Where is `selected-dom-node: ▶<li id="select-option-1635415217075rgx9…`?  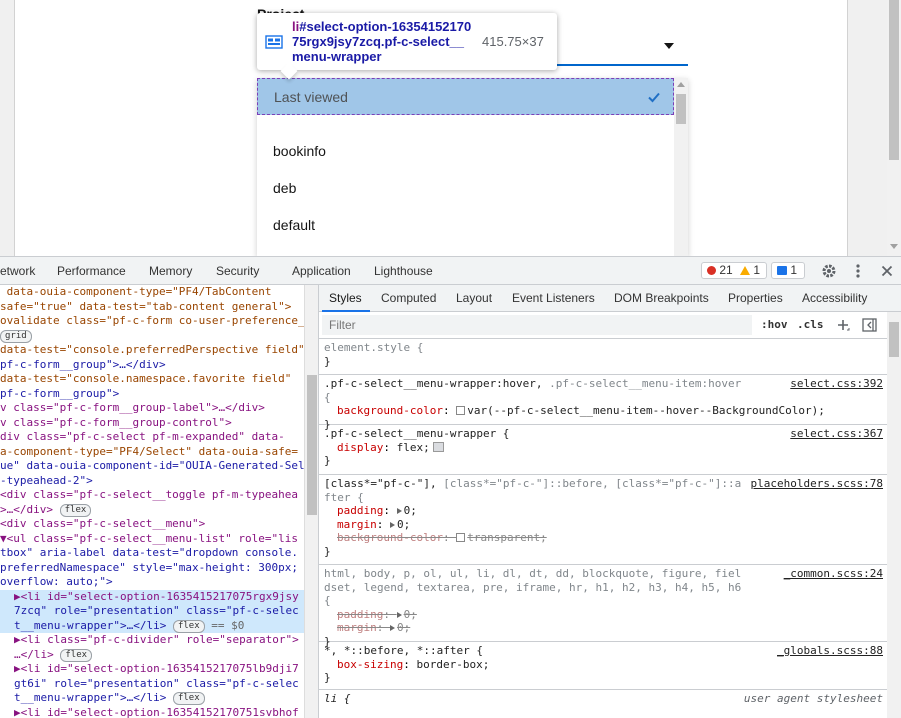
selected-dom-node: ▶<li id="select-option-1635415217075rgx9… is located at coordinates (152, 611).